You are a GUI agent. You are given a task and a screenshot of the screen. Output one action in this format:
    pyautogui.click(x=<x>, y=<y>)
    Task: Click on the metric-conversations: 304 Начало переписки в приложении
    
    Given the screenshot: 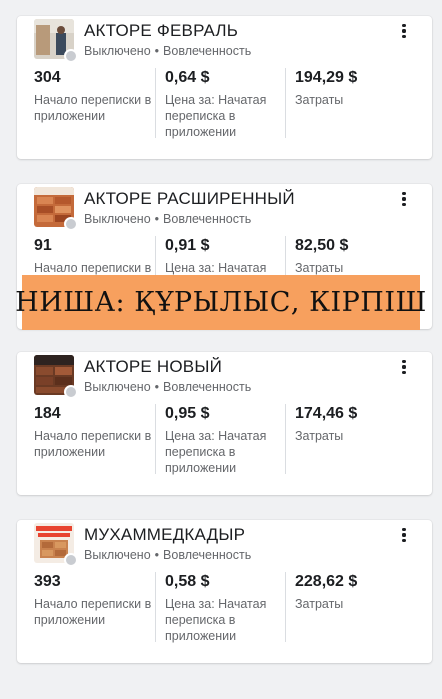 What is the action you would take?
    pyautogui.click(x=95, y=96)
    